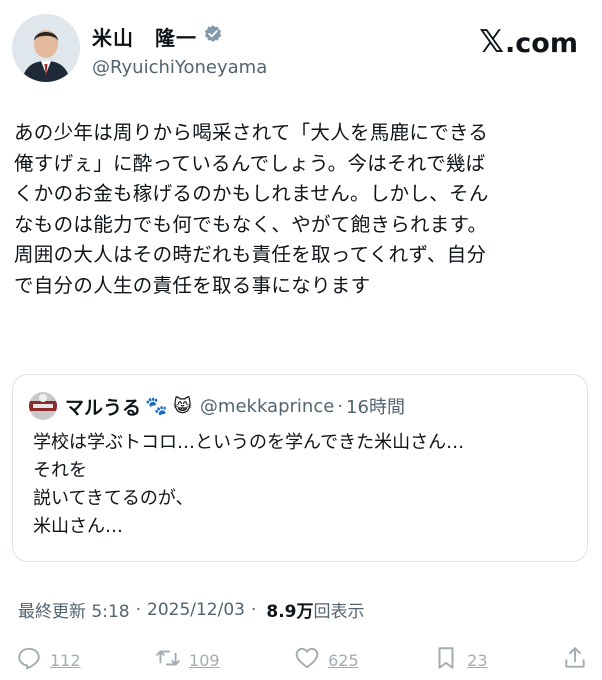 Image resolution: width=602 pixels, height=680 pixels. Describe the element at coordinates (168, 660) in the screenshot. I see `retweet-icon` at that location.